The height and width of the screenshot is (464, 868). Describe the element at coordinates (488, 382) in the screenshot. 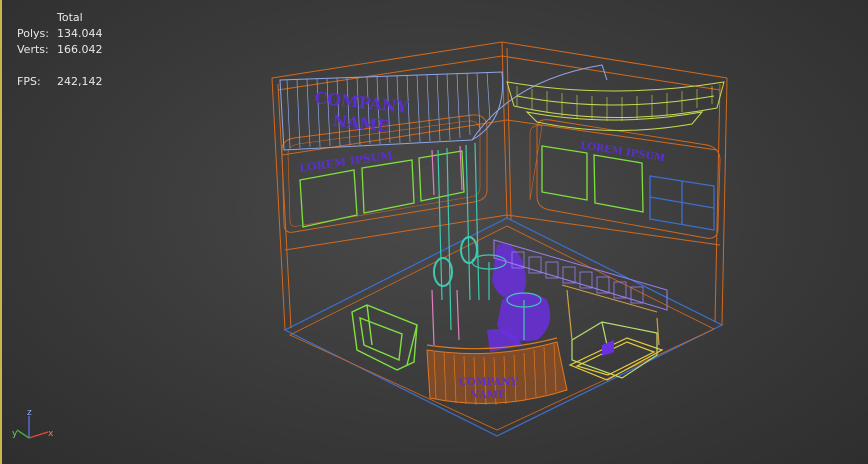

I see `counter-text-line1: COMPANY` at that location.